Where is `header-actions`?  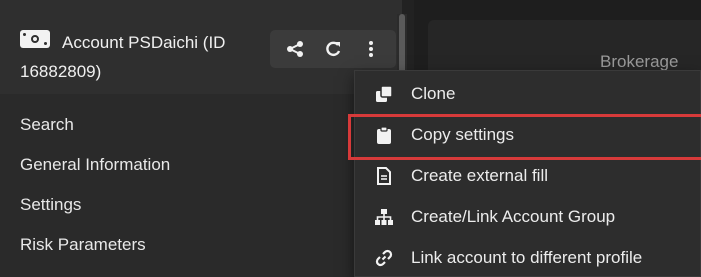
header-actions is located at coordinates (333, 49).